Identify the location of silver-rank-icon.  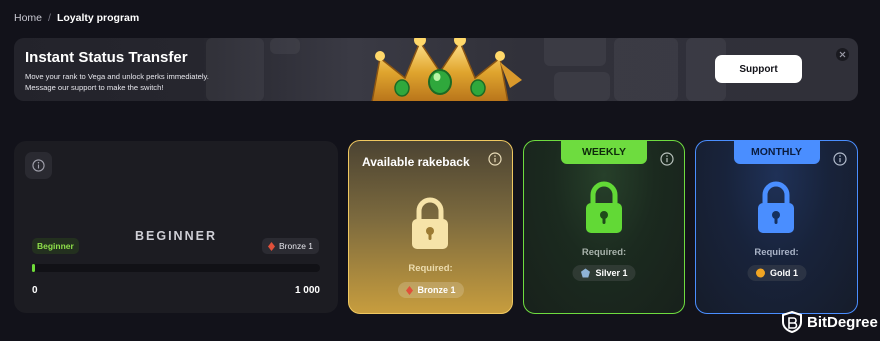
(585, 273).